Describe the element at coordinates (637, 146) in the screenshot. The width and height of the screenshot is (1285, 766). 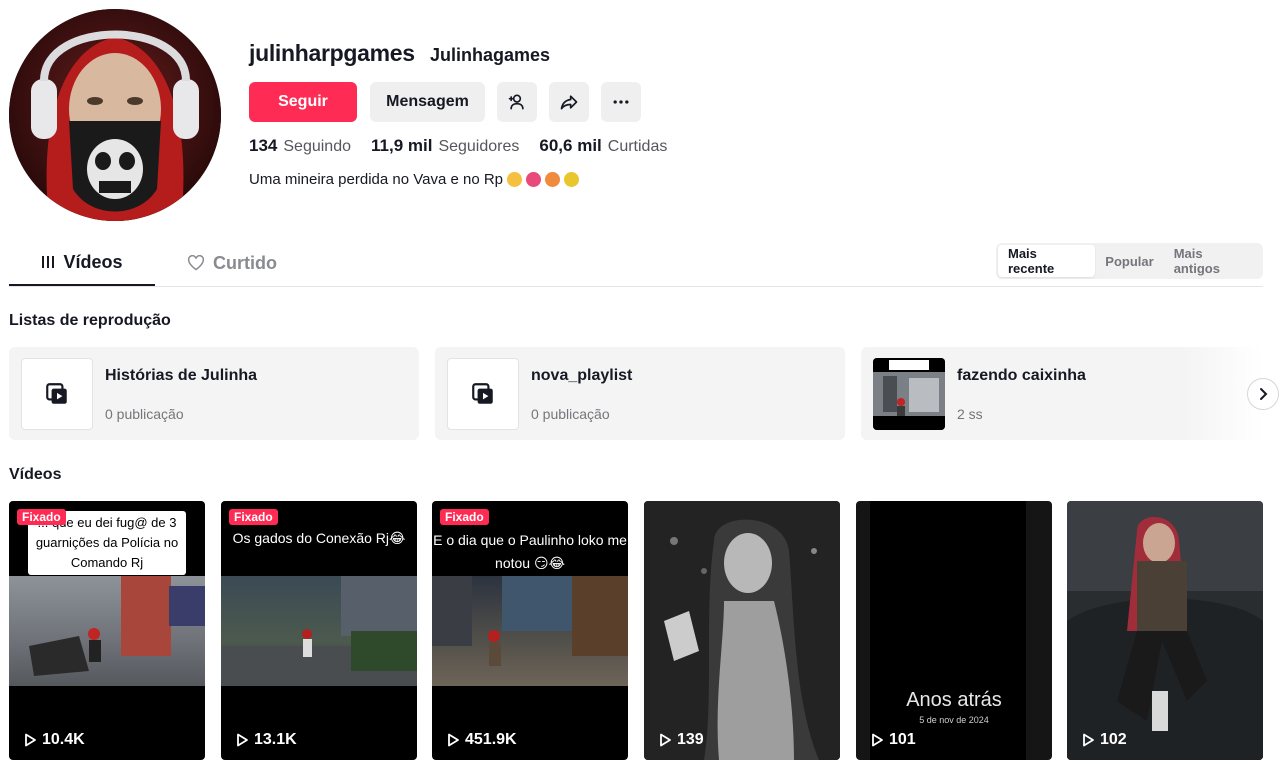
I see `stat-likes-label: Curtidas` at that location.